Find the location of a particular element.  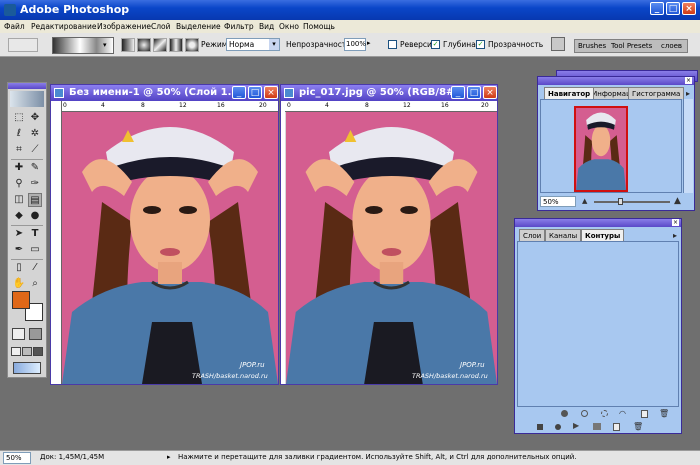

layers-title-bar is located at coordinates (598, 223).